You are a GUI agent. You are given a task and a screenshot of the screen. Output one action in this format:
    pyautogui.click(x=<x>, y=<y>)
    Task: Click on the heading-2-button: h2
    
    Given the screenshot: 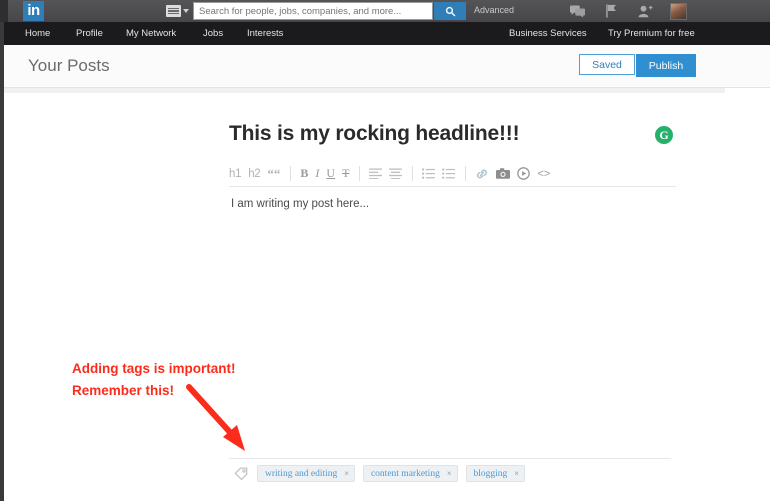 What is the action you would take?
    pyautogui.click(x=254, y=174)
    